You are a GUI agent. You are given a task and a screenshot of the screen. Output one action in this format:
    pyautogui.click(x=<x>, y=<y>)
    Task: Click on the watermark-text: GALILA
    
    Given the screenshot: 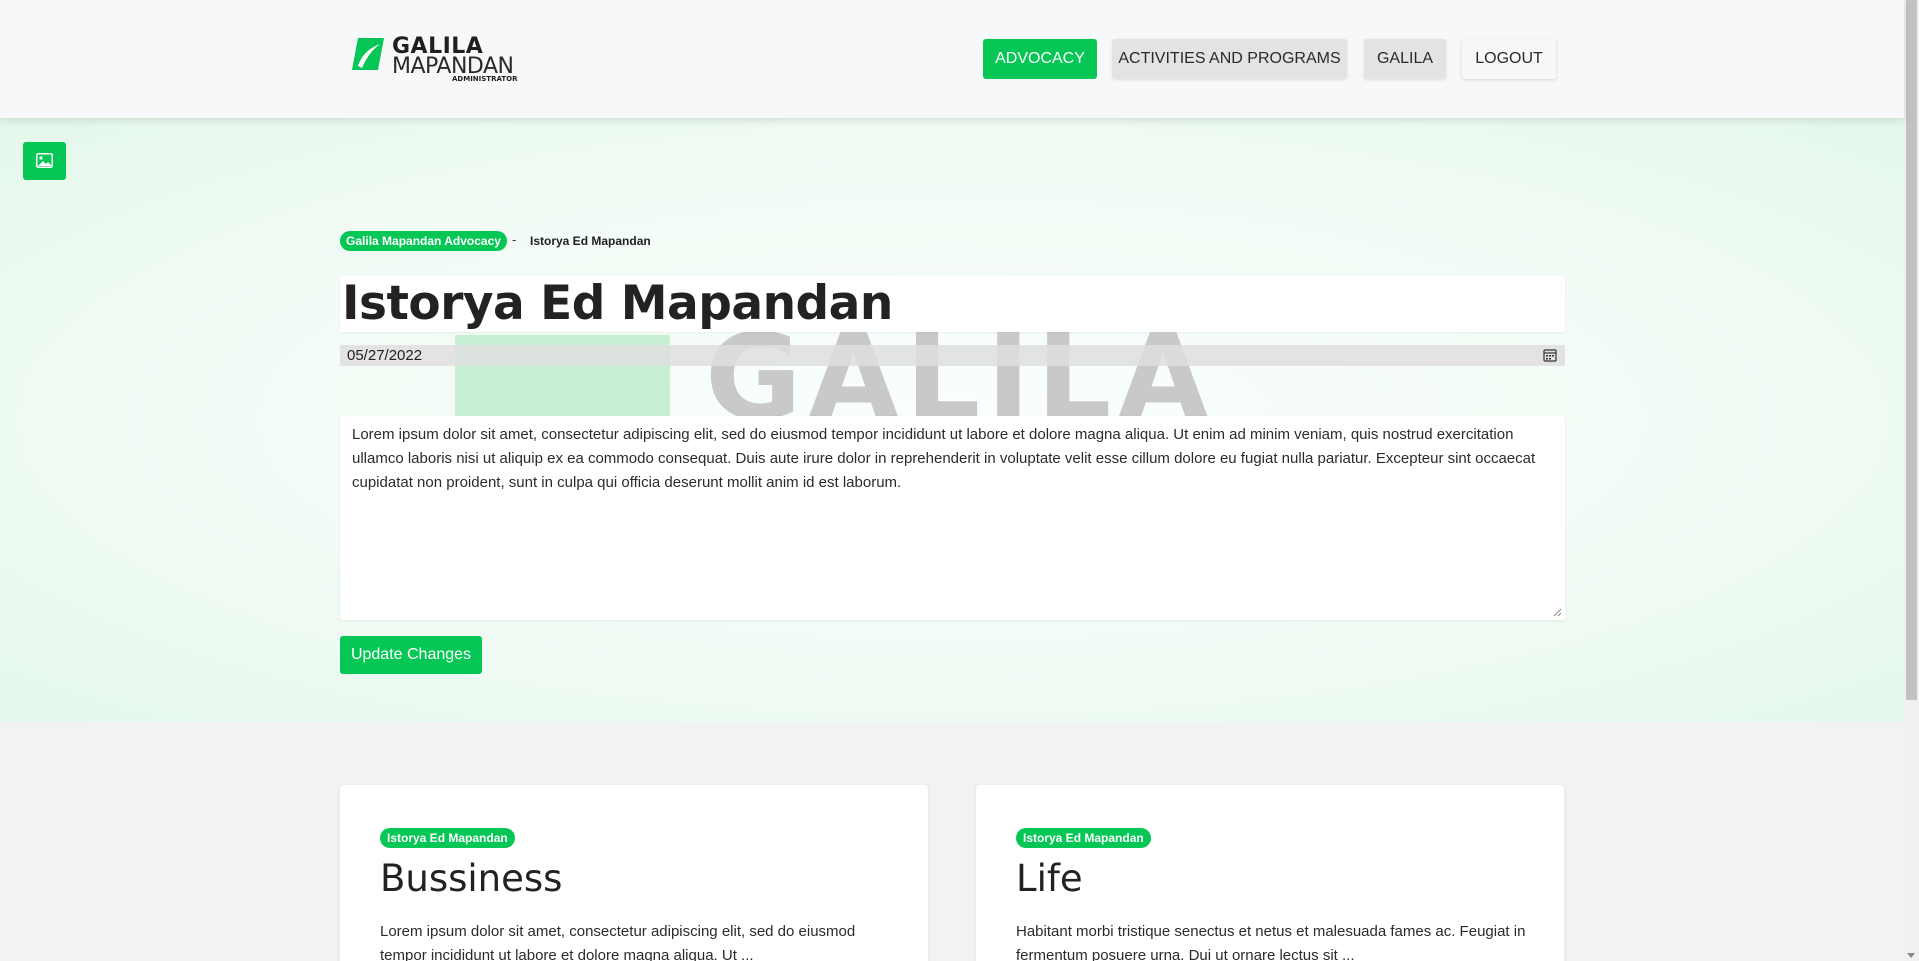 What is the action you would take?
    pyautogui.click(x=960, y=375)
    